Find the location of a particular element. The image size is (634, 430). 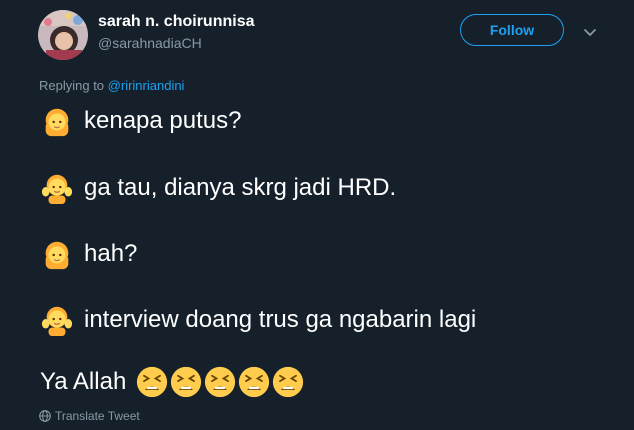

tweet-line-text: interview doang trus ga ngabarin lagi is located at coordinates (280, 319).